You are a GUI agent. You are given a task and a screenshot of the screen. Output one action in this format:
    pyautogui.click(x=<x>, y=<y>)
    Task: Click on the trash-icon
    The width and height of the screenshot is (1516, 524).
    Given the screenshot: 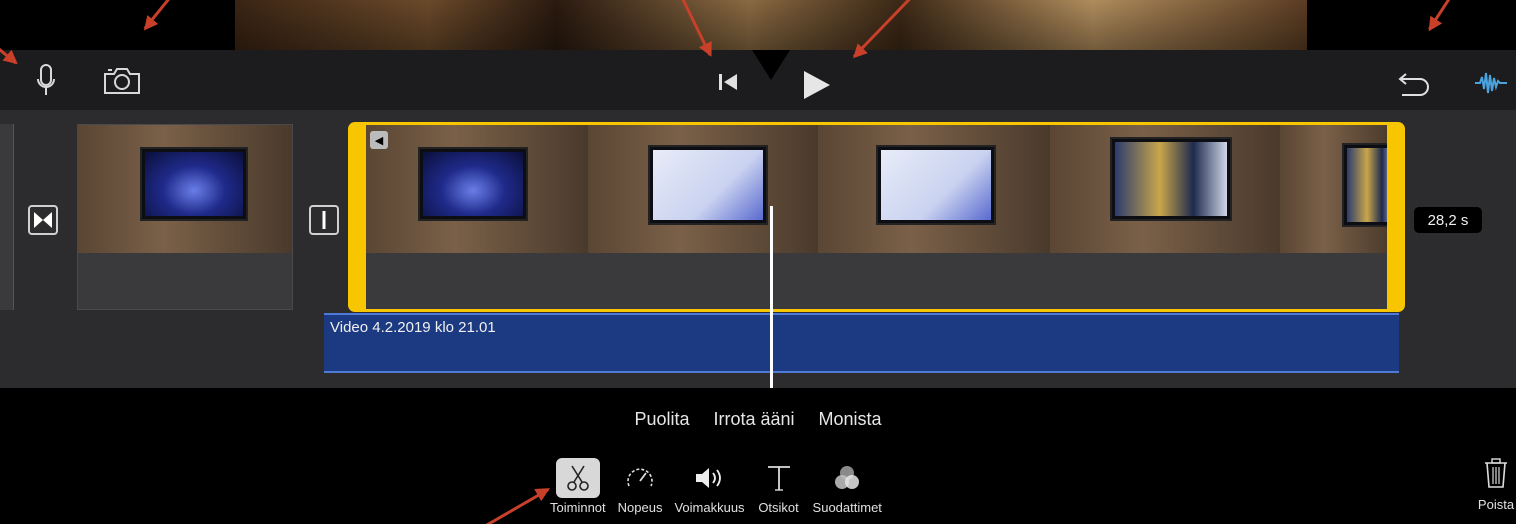 What is the action you would take?
    pyautogui.click(x=1496, y=475)
    